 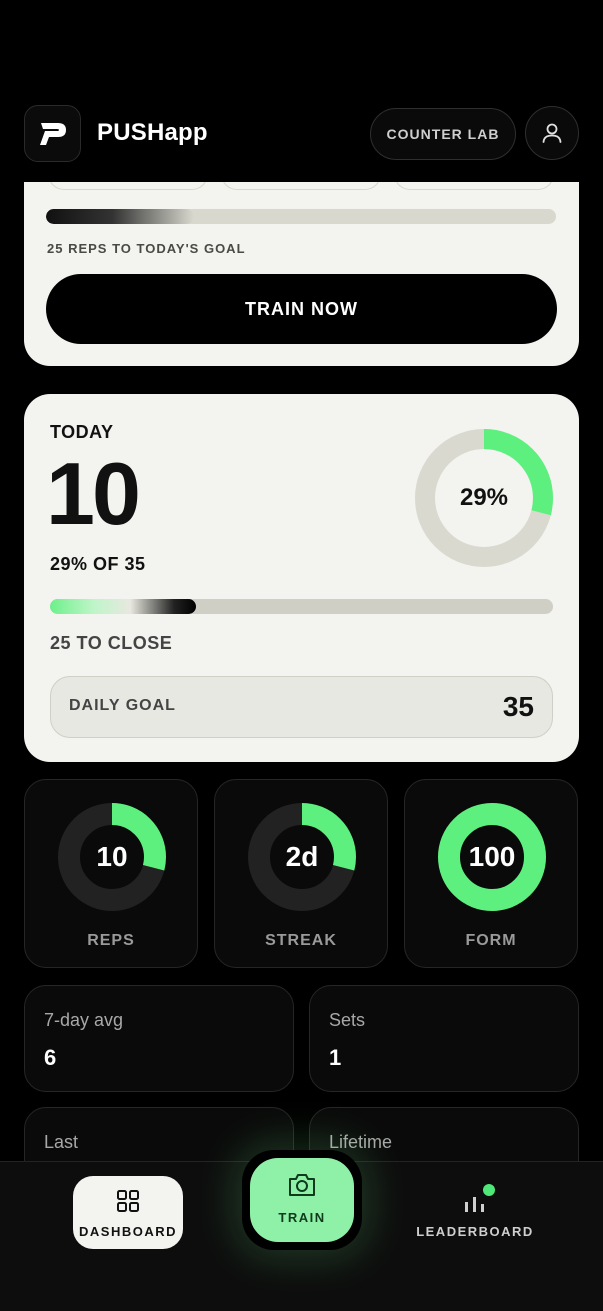 I want to click on nav-leaderboard-button: LEADERBOARD, so click(x=475, y=1212).